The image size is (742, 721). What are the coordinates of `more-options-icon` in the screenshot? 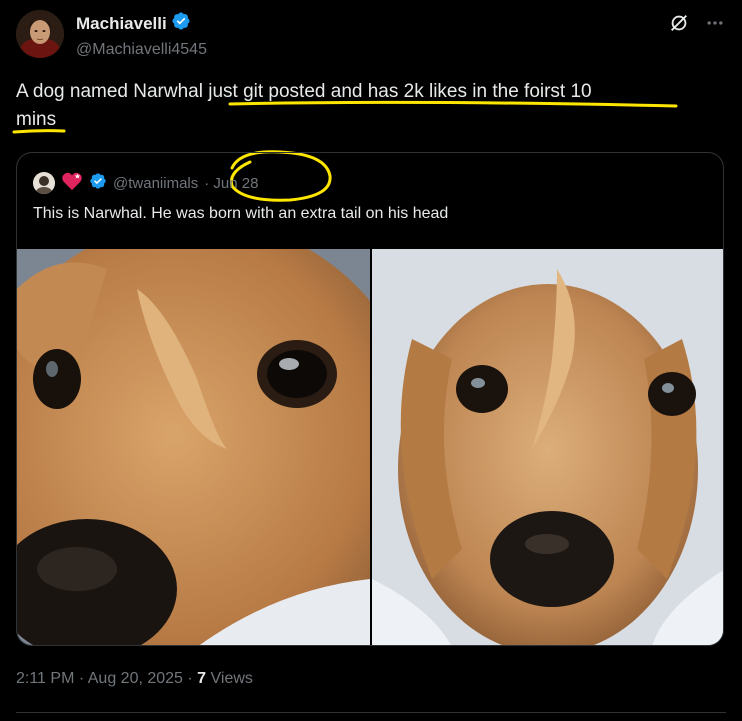 It's located at (715, 23).